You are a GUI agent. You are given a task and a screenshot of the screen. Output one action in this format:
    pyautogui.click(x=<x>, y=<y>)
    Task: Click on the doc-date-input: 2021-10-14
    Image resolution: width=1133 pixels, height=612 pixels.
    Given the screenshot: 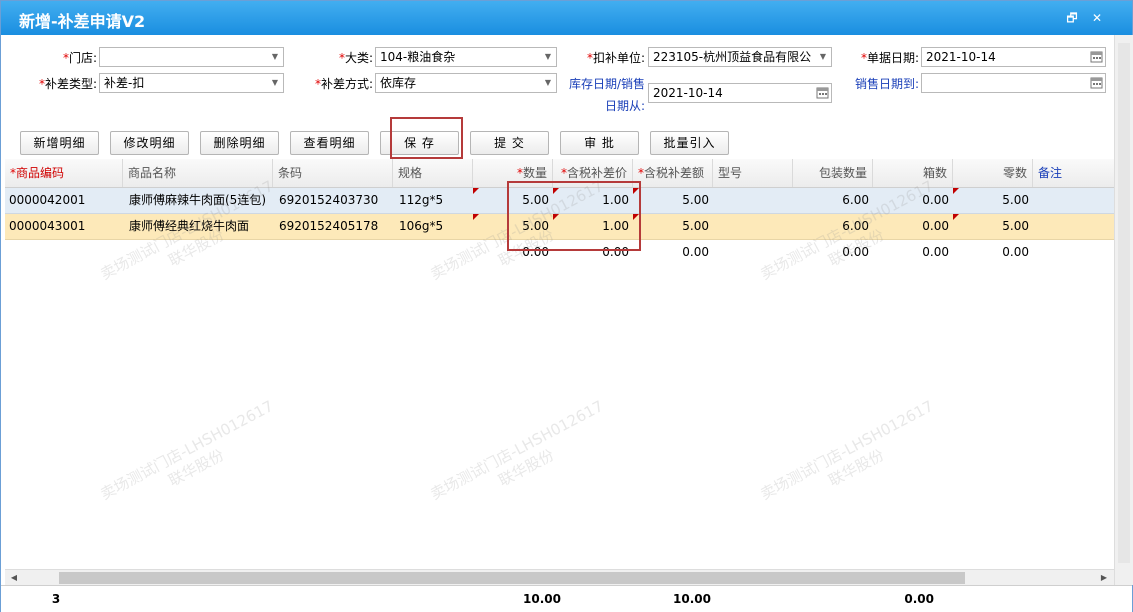 What is the action you would take?
    pyautogui.click(x=1013, y=57)
    